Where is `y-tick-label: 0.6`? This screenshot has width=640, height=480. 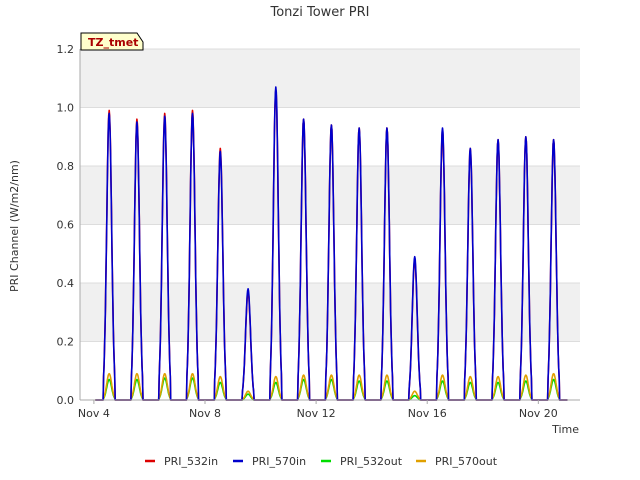
y-tick-label: 0.6 is located at coordinates (66, 225).